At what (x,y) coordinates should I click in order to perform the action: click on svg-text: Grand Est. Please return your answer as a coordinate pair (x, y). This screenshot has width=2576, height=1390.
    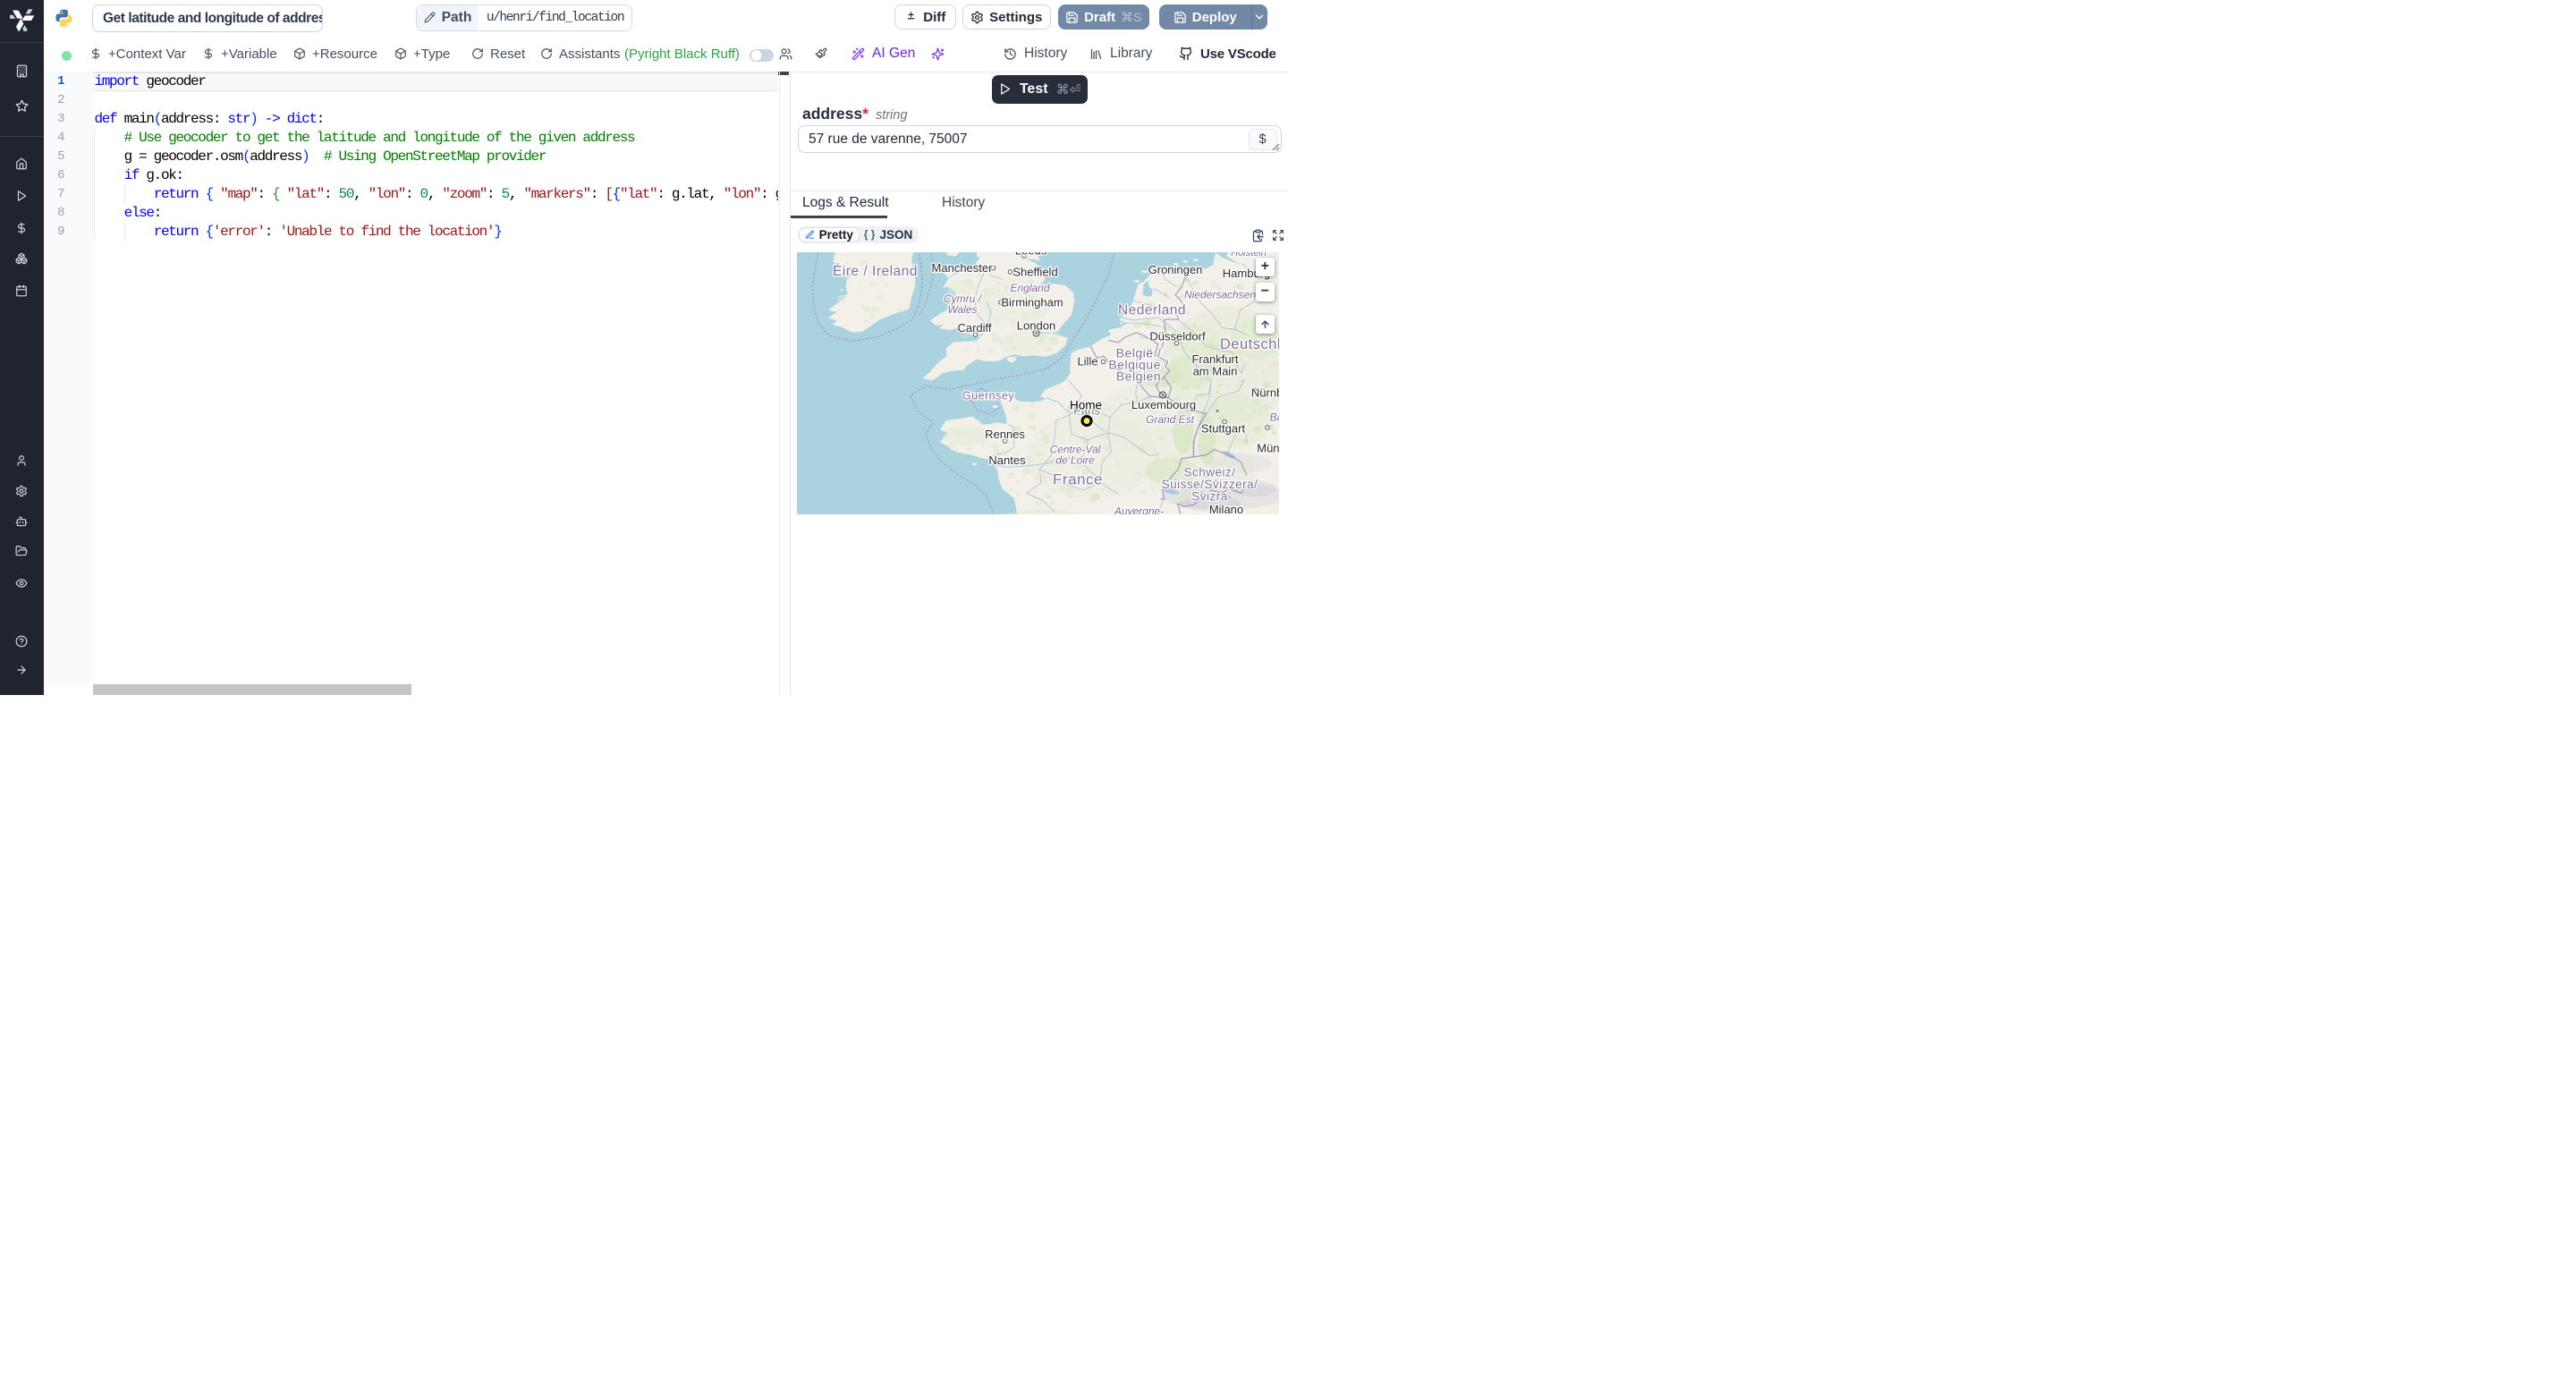
    Looking at the image, I should click on (1169, 419).